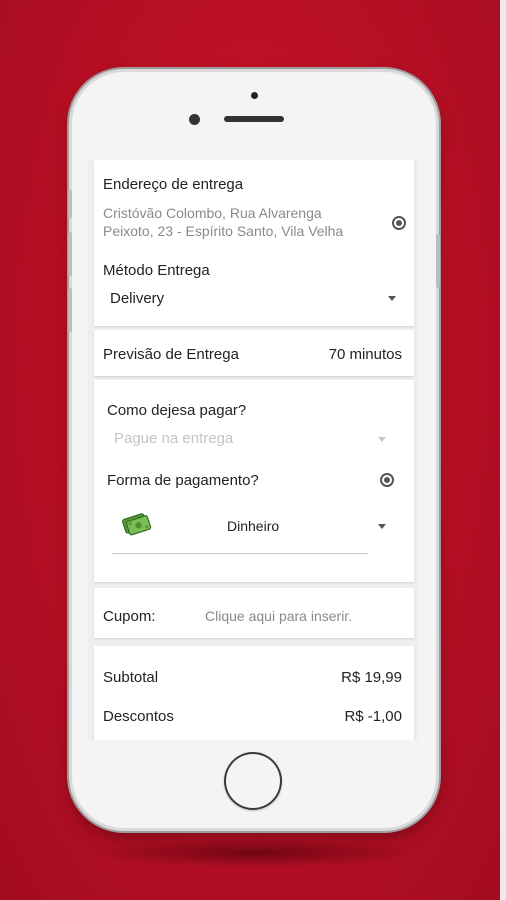 This screenshot has width=506, height=900. Describe the element at coordinates (365, 354) in the screenshot. I see `eta-value: 70 minutos` at that location.